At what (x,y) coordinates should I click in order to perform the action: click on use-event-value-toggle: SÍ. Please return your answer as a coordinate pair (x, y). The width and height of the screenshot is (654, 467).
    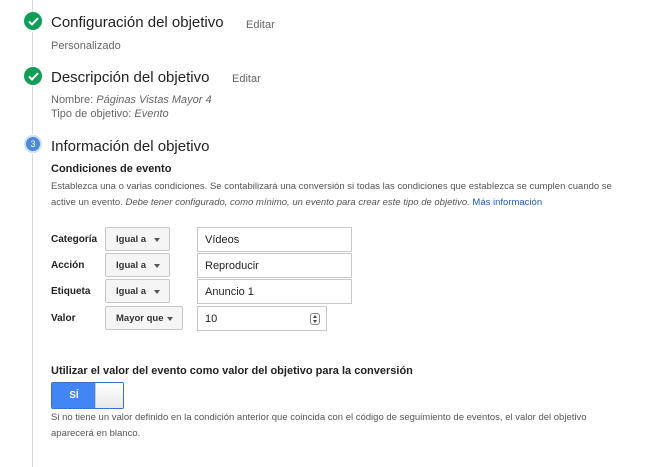
    Looking at the image, I should click on (87, 395).